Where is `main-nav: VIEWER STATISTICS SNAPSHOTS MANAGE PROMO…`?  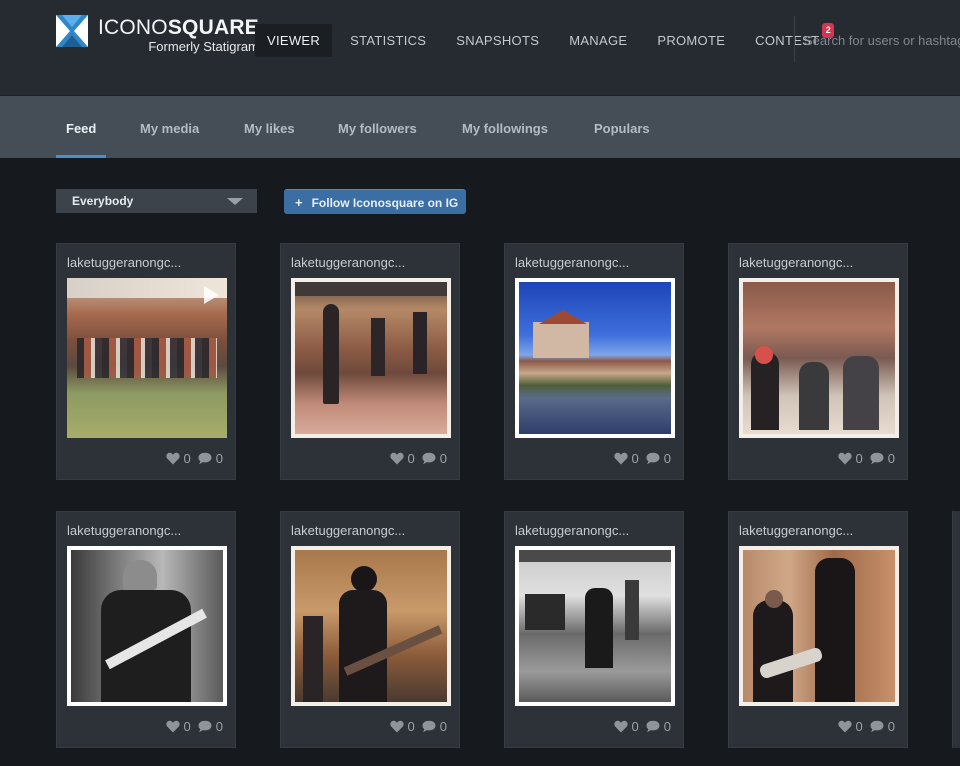 main-nav: VIEWER STATISTICS SNAPSHOTS MANAGE PROMO… is located at coordinates (546, 40).